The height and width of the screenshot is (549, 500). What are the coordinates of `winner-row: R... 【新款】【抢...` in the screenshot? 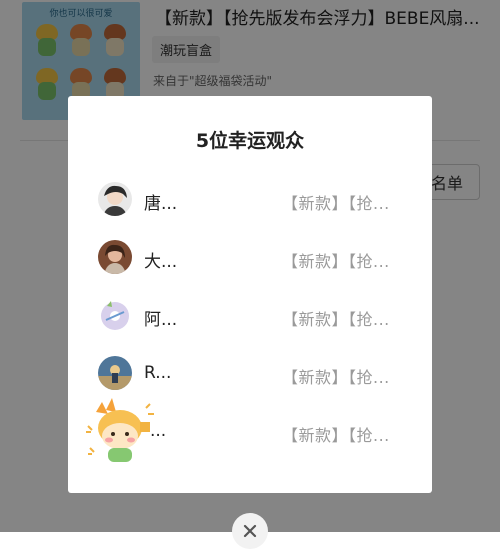 It's located at (250, 374).